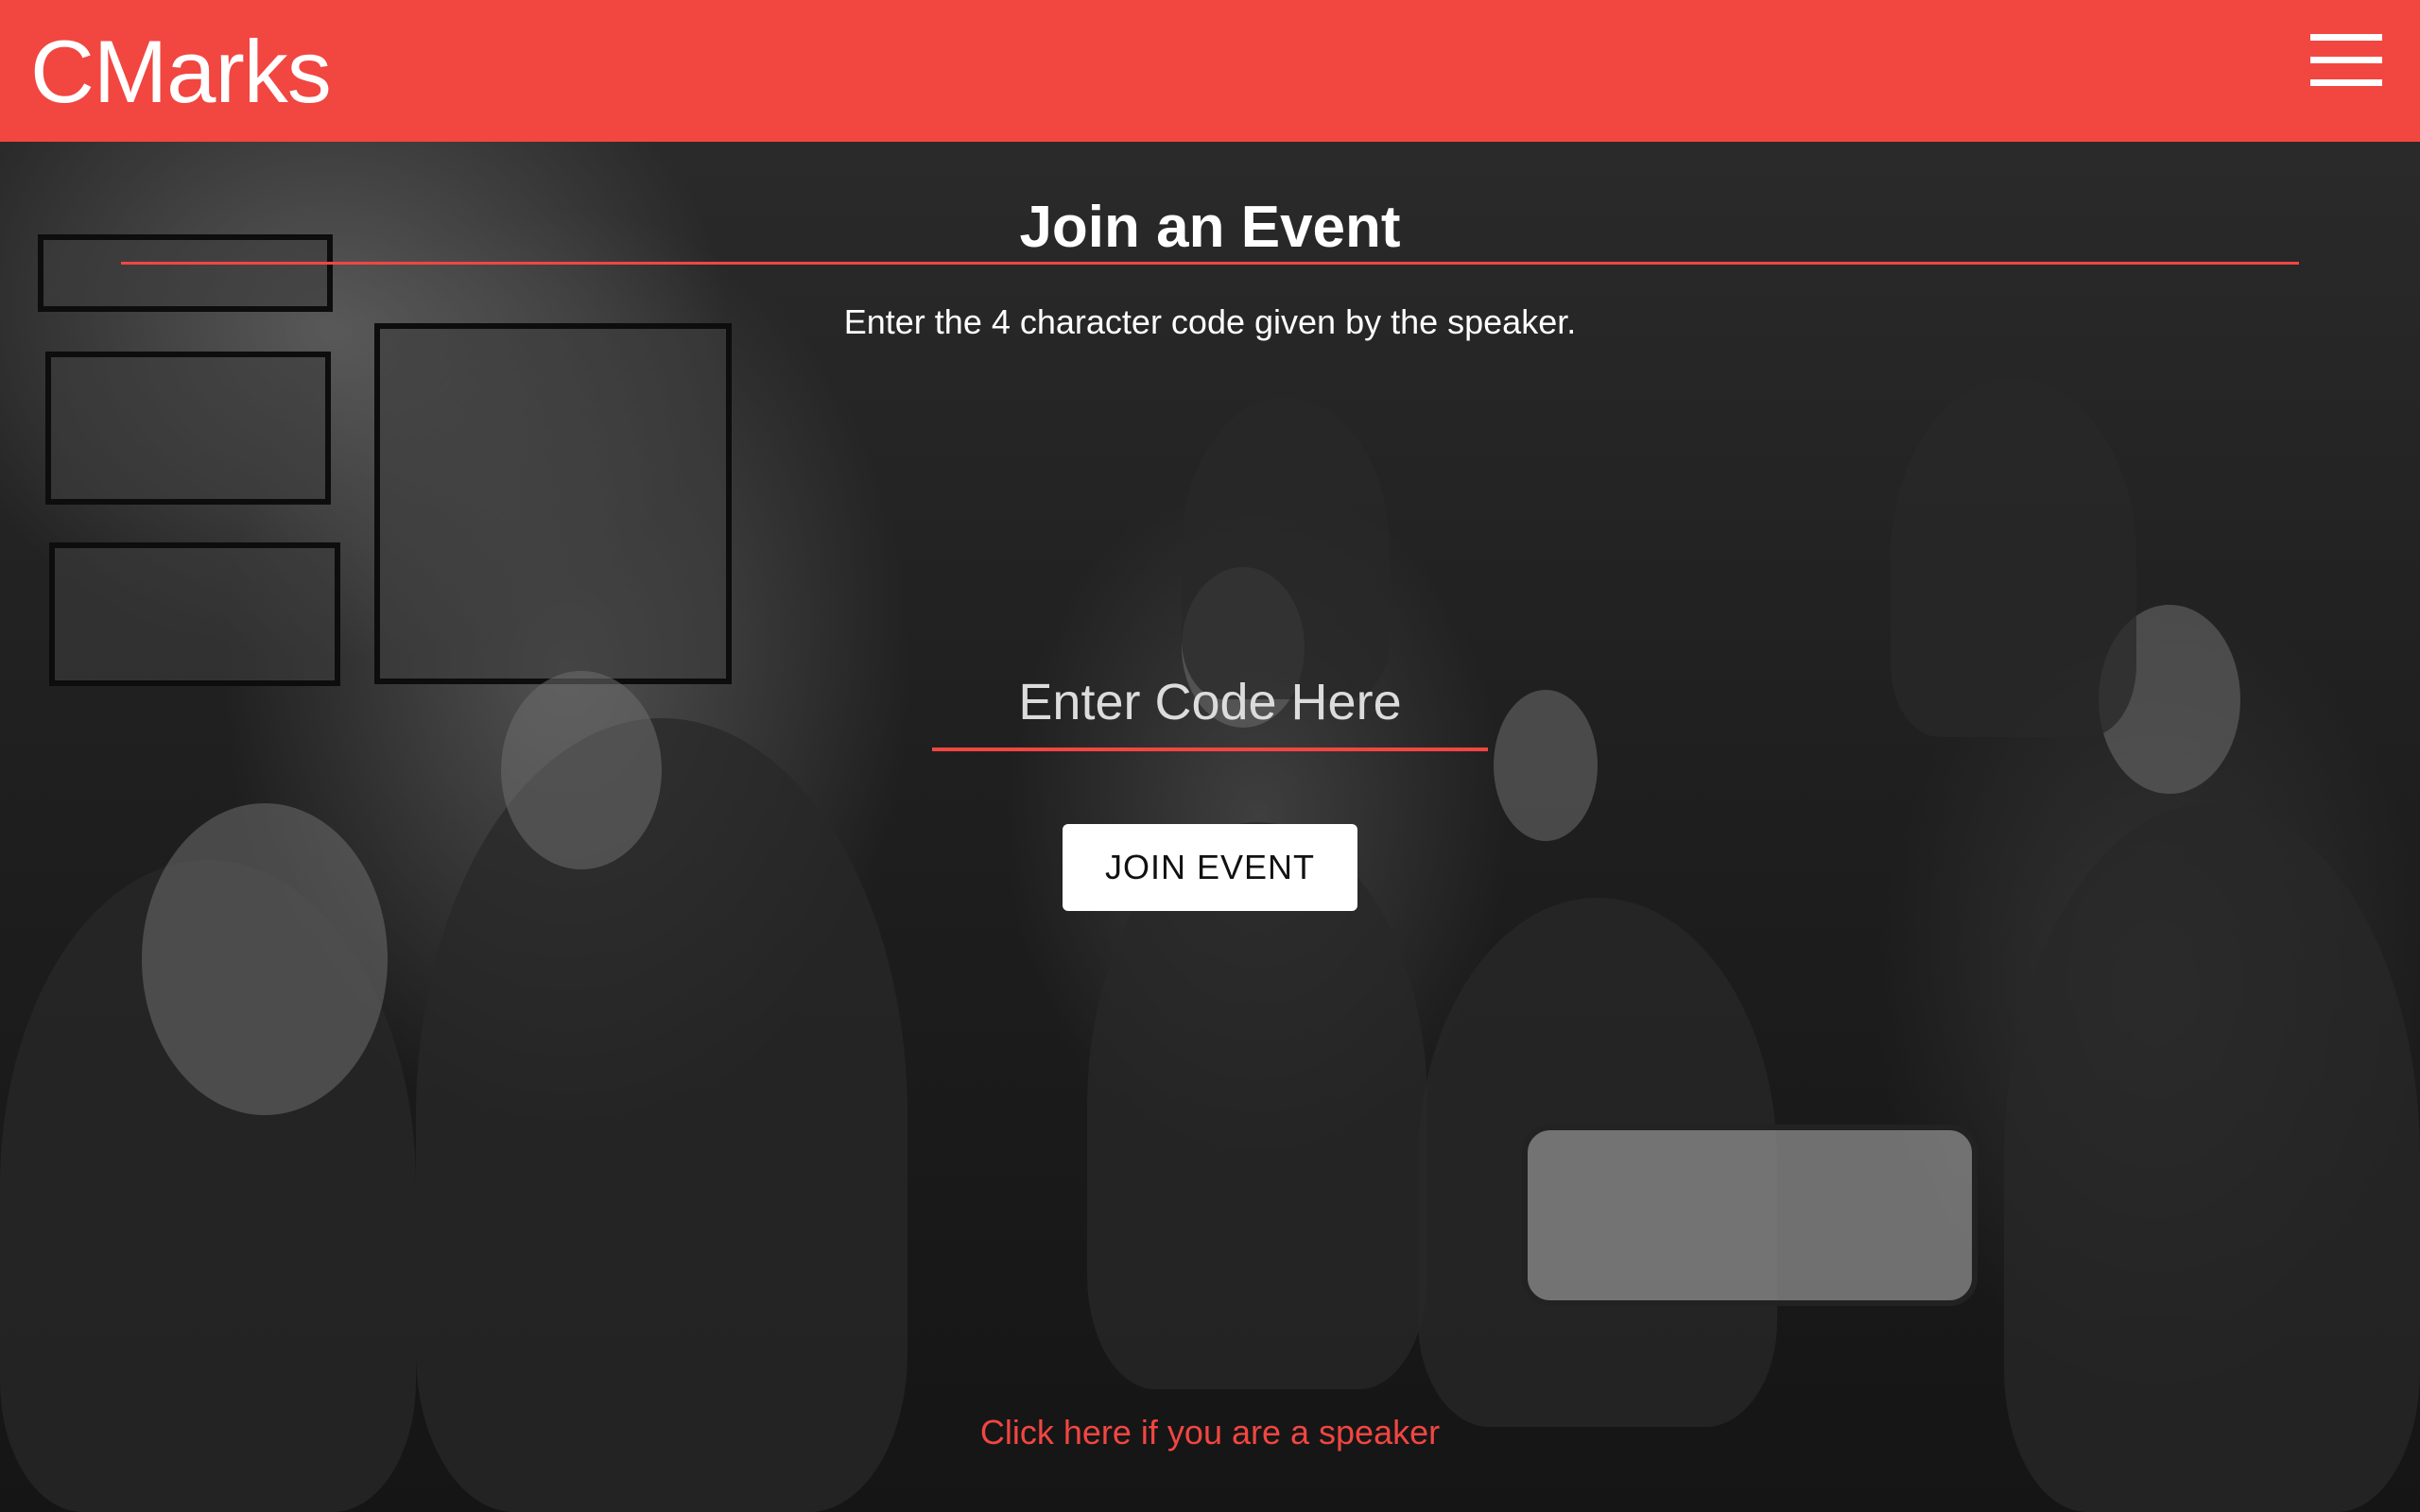 The image size is (2420, 1512). What do you see at coordinates (1210, 704) in the screenshot?
I see `event-code-input` at bounding box center [1210, 704].